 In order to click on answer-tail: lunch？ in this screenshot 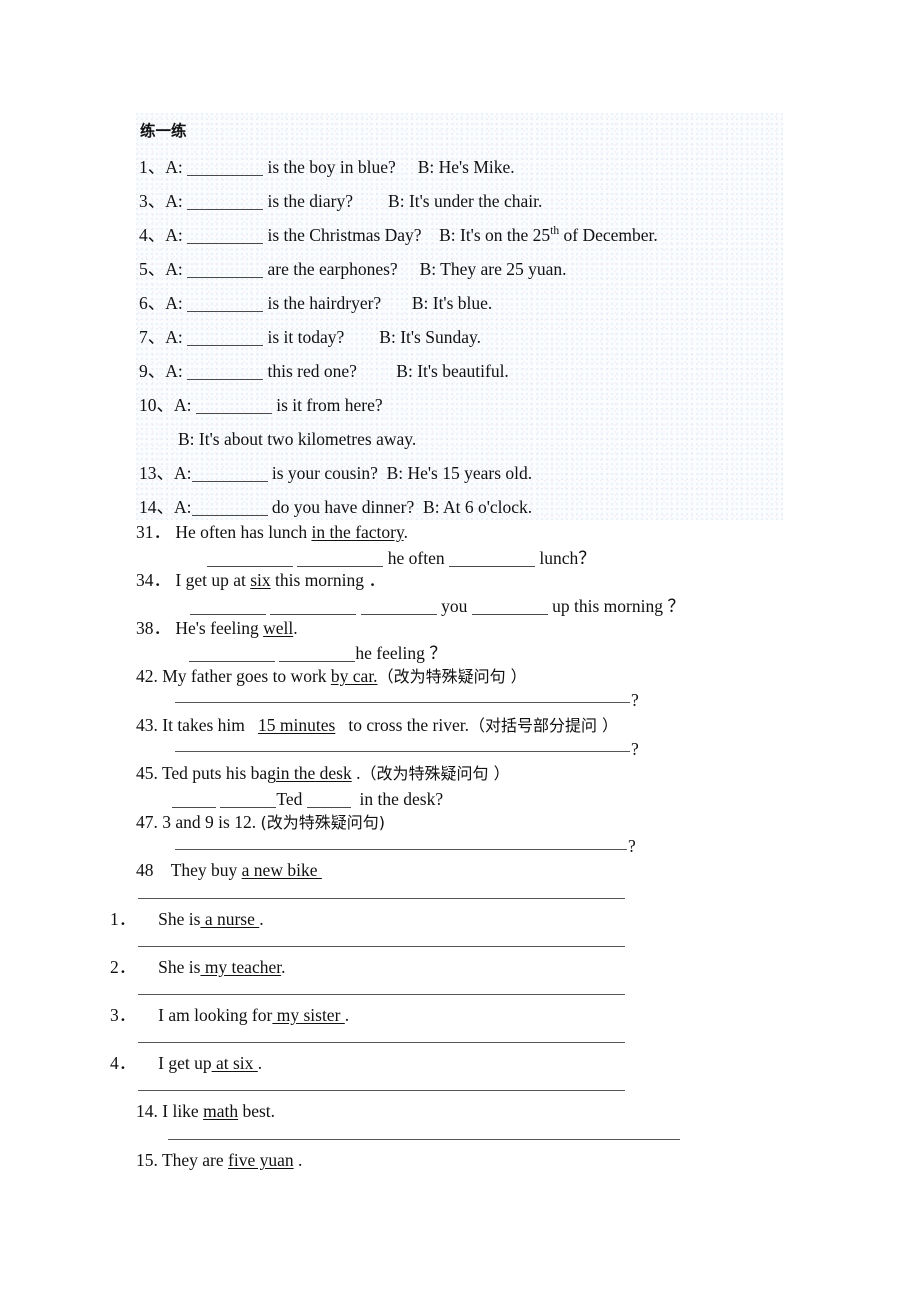, I will do `click(567, 558)`.